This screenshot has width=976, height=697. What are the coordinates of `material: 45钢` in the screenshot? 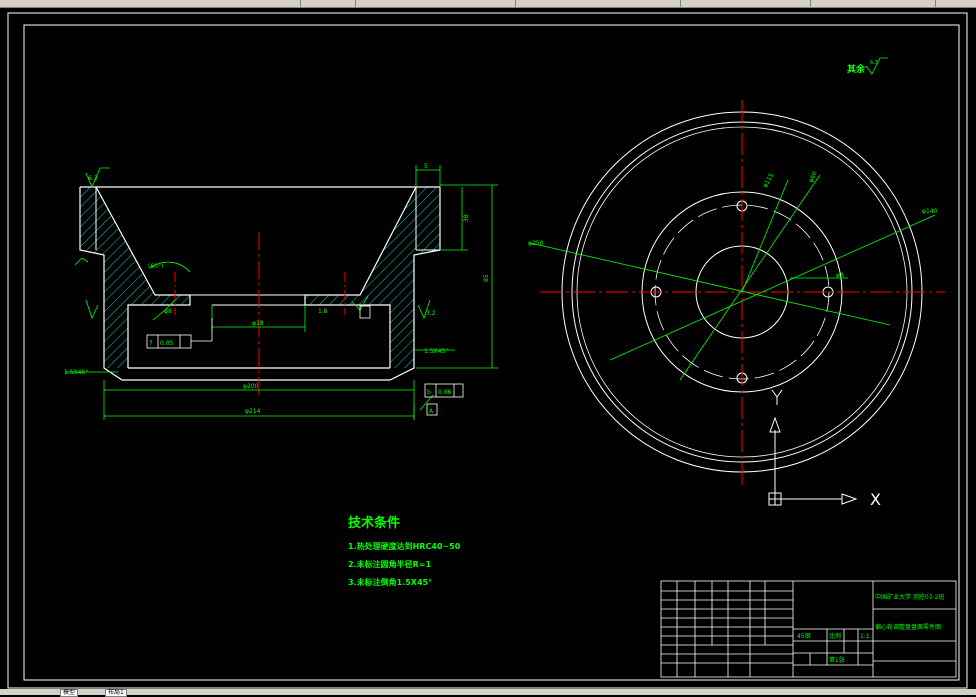 It's located at (804, 636).